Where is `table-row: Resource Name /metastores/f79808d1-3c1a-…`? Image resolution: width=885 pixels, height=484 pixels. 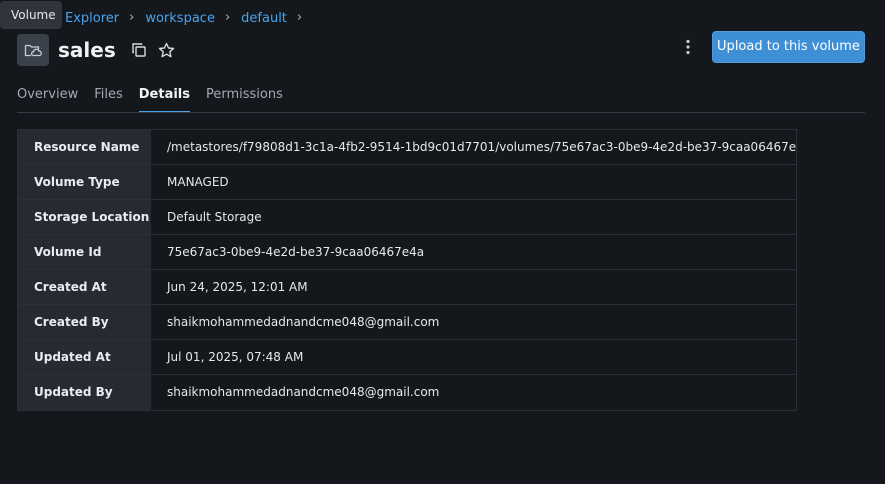
table-row: Resource Name /metastores/f79808d1-3c1a-… is located at coordinates (407, 147).